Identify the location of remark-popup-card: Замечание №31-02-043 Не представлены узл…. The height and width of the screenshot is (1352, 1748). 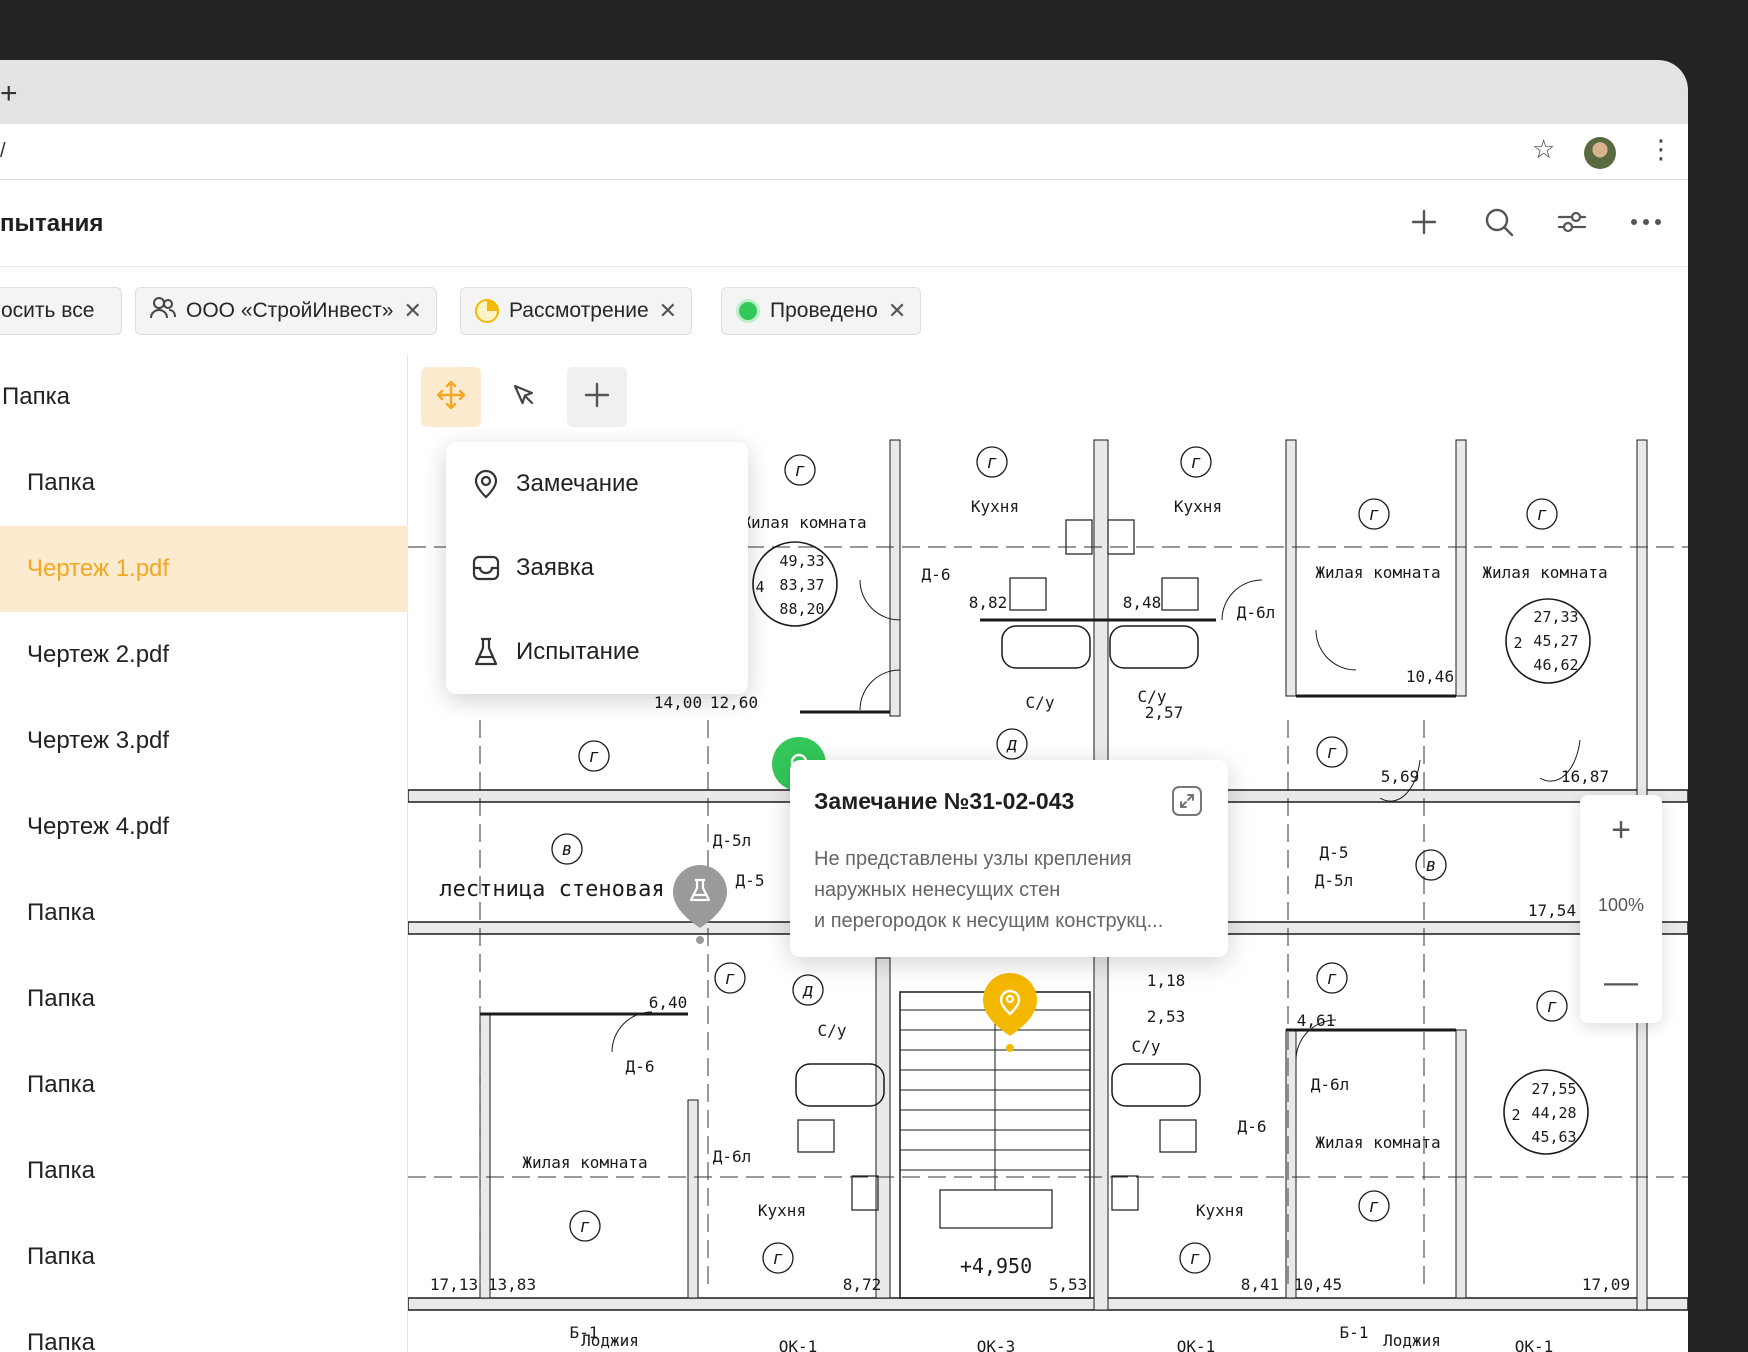
(1009, 858).